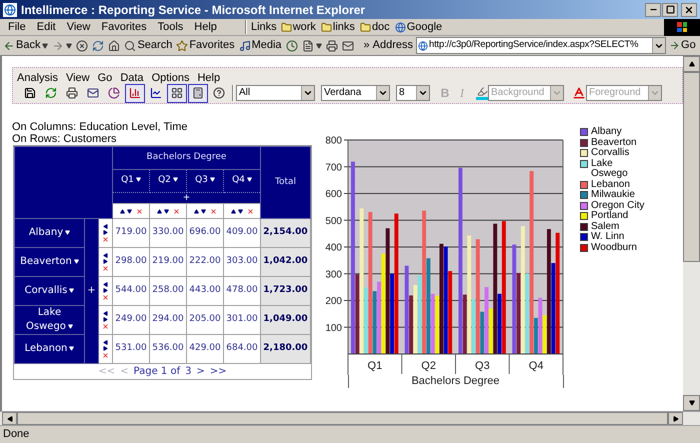 This screenshot has width=700, height=443. Describe the element at coordinates (198, 93) in the screenshot. I see `calculator-tool` at that location.